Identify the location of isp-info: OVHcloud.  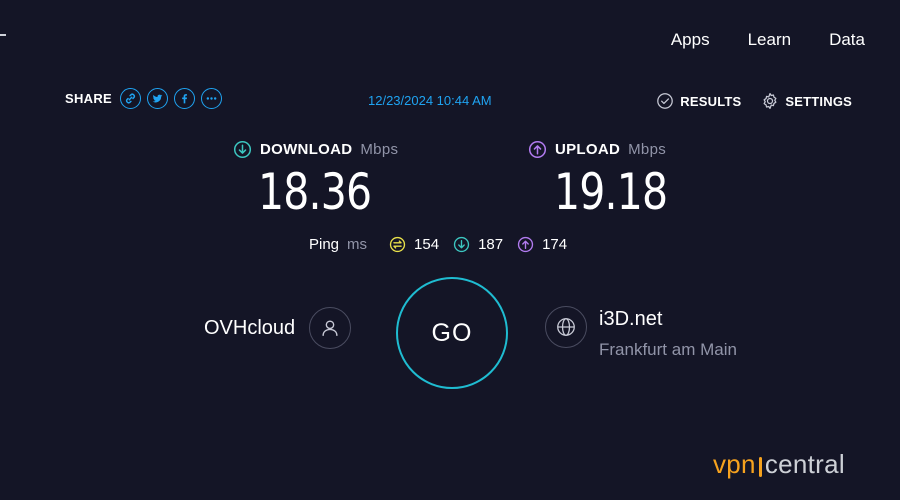
(278, 328).